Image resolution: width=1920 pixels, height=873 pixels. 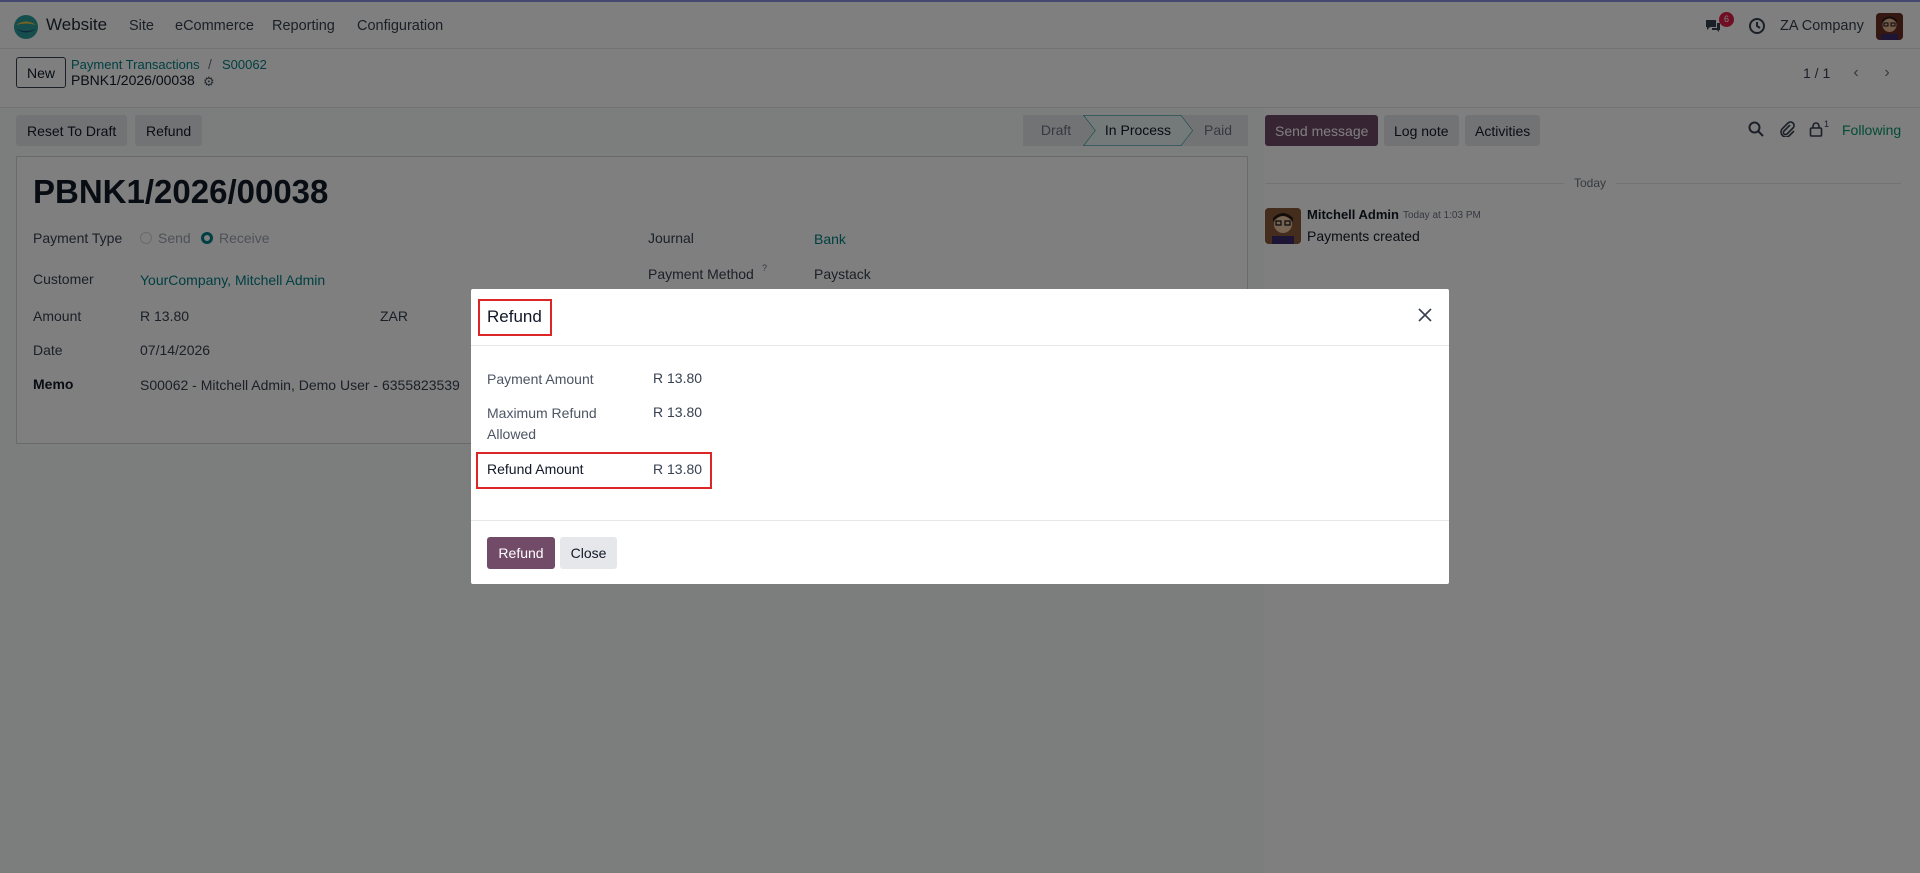 I want to click on close-button: Close, so click(x=588, y=553).